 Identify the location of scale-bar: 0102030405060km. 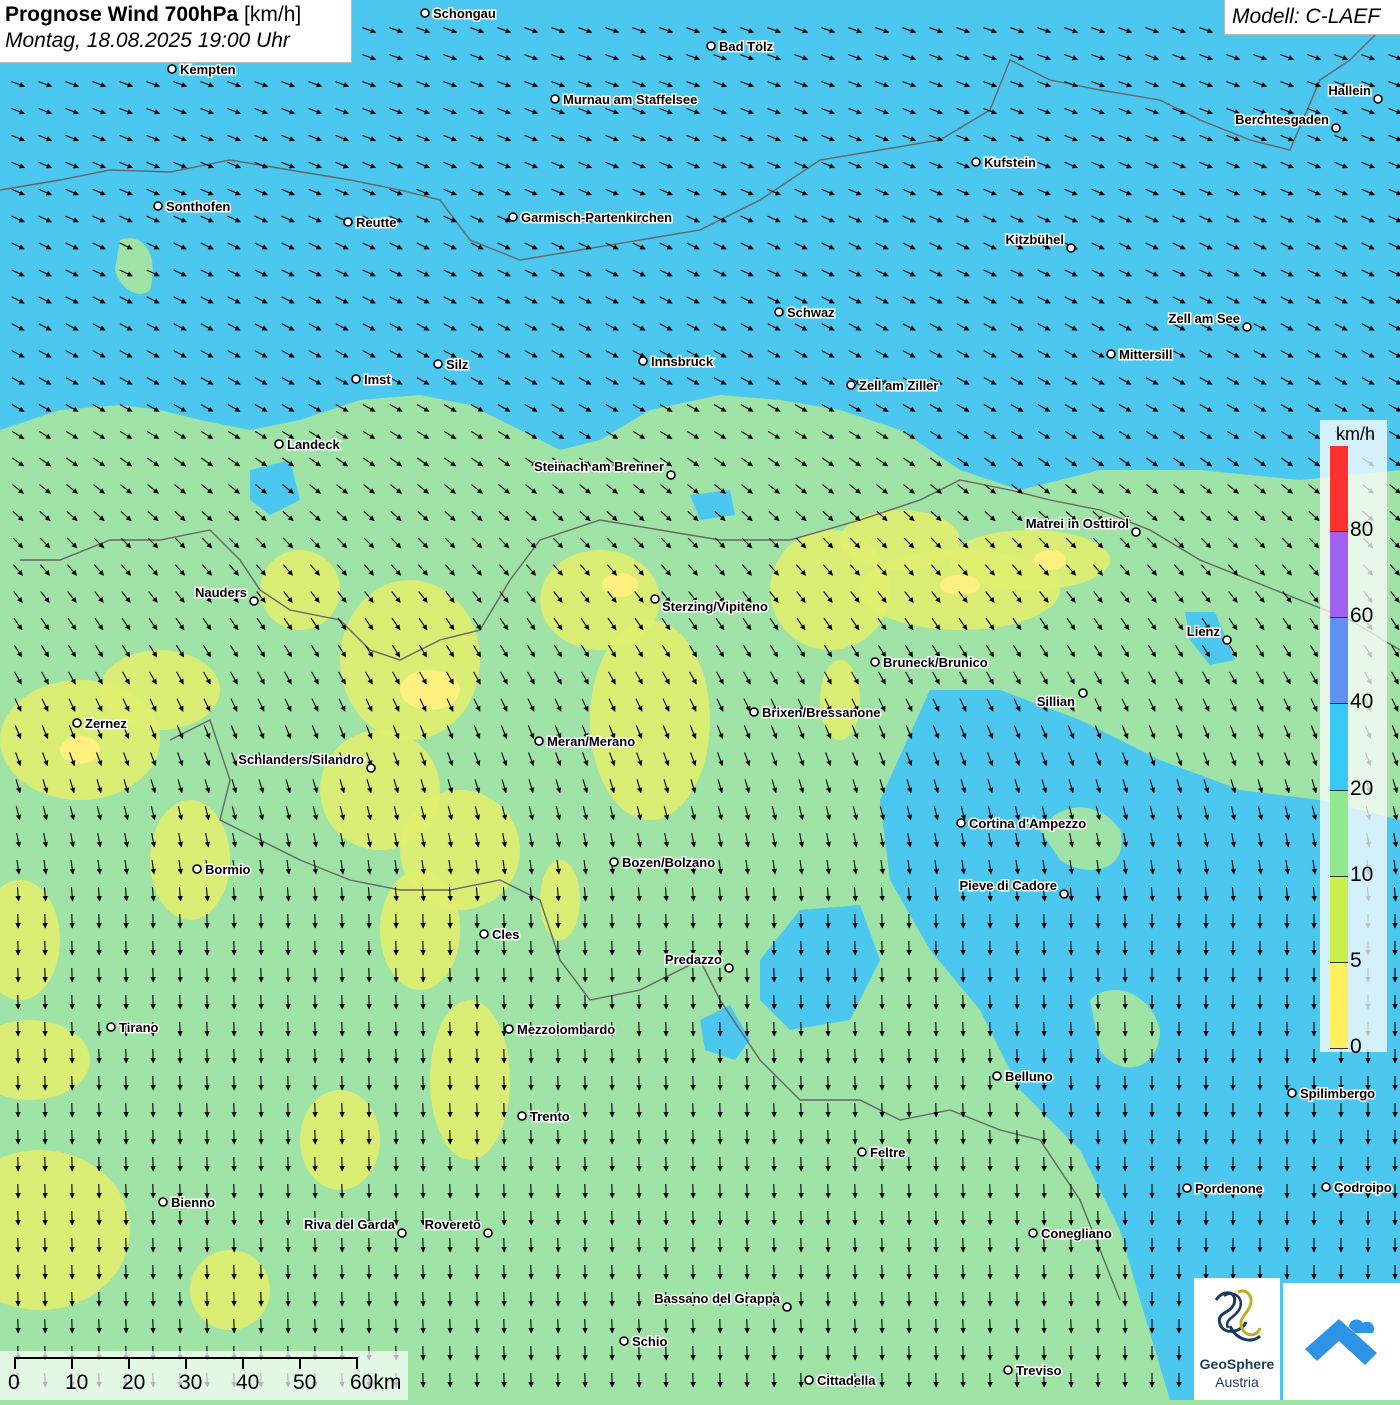
(204, 1375).